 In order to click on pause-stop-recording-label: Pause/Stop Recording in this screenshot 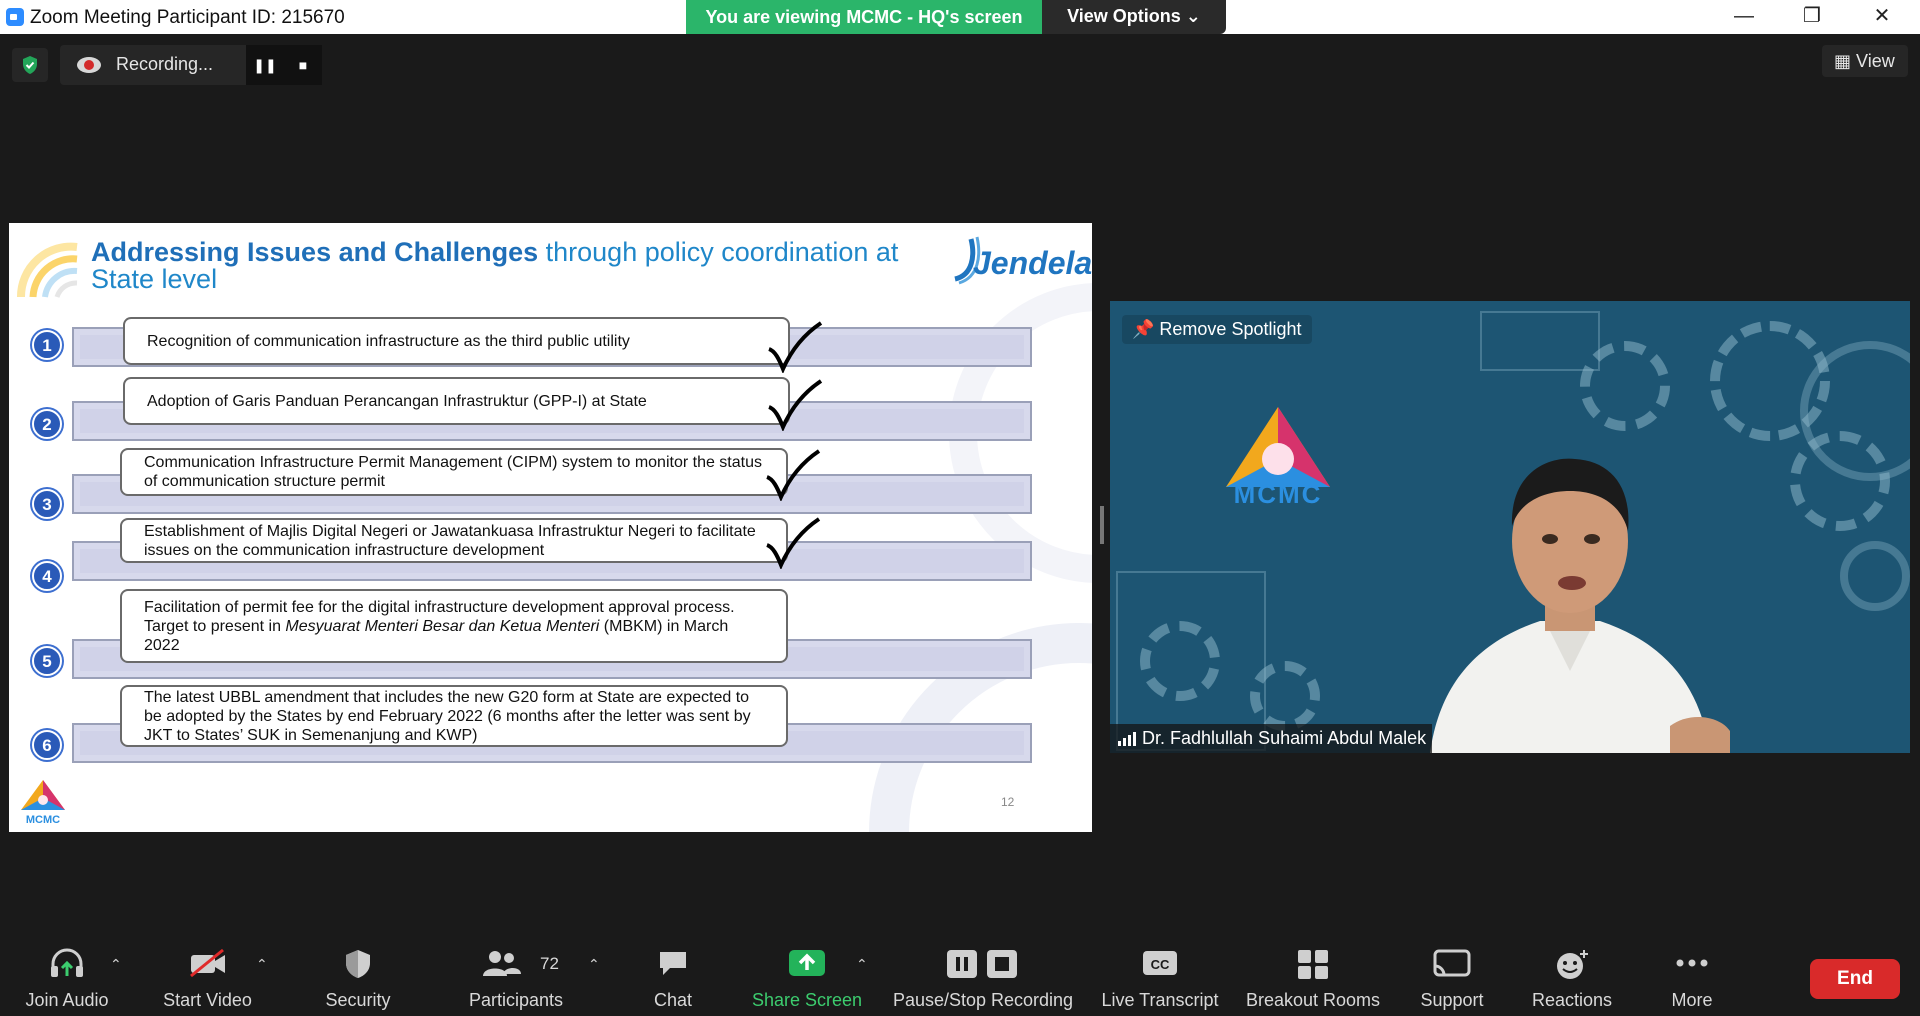, I will do `click(983, 1000)`.